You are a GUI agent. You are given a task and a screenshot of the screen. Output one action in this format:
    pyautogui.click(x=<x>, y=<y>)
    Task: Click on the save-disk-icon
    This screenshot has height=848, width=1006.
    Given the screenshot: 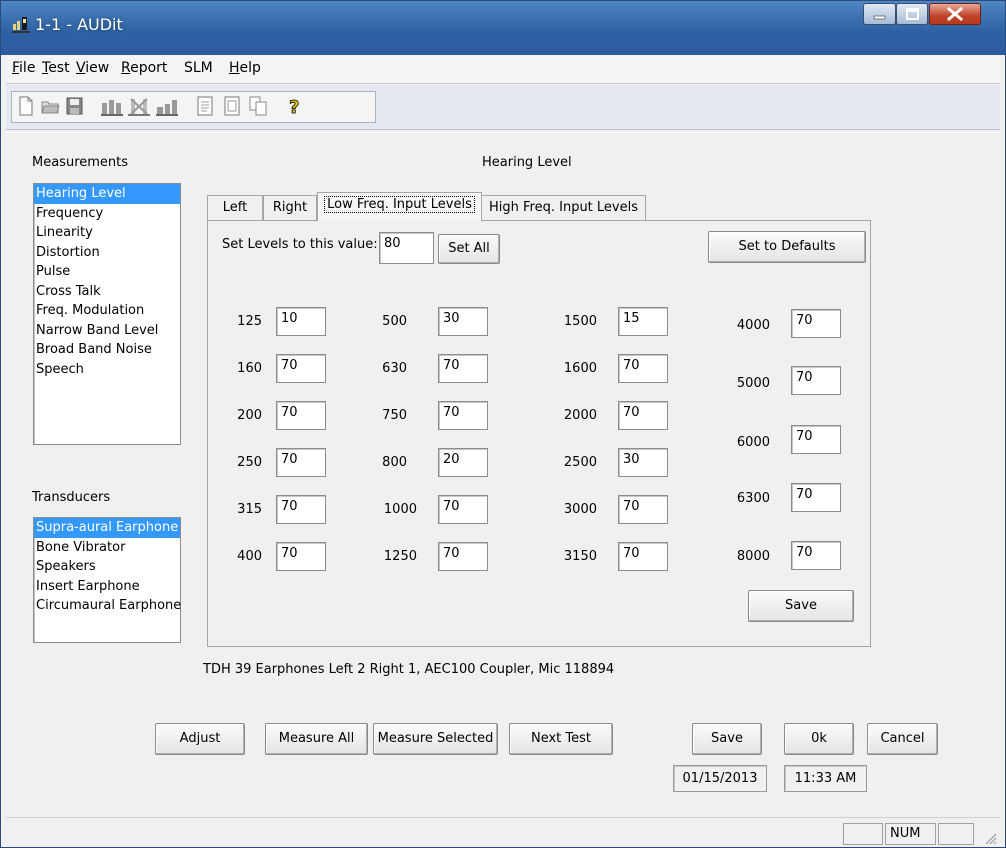 What is the action you would take?
    pyautogui.click(x=74, y=106)
    